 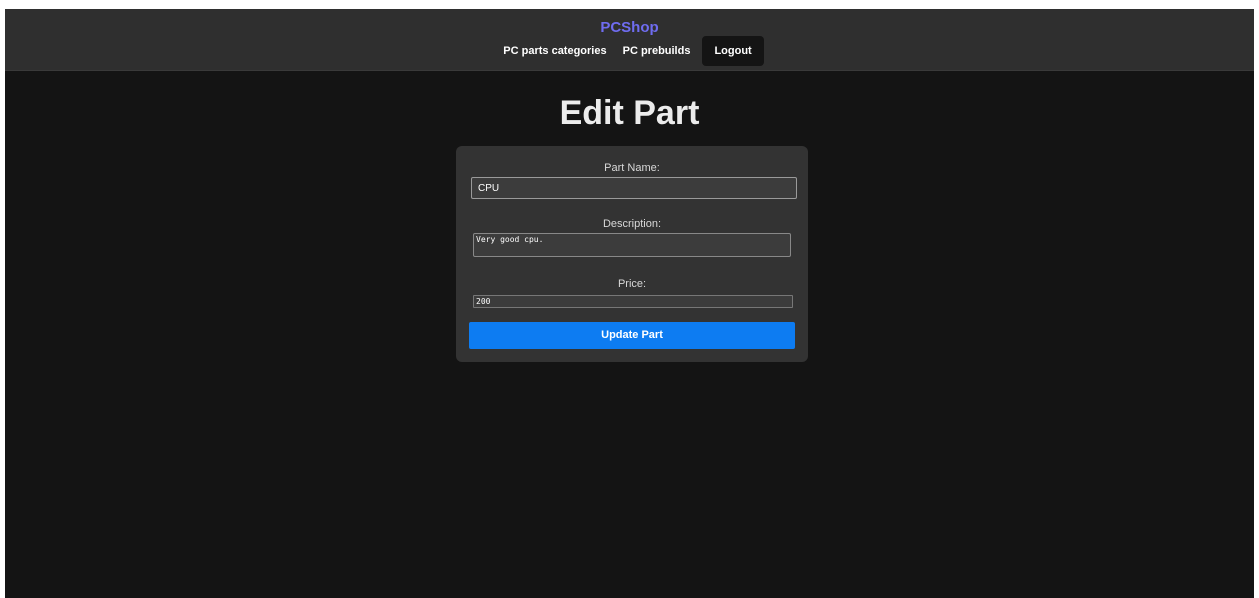 I want to click on nav-link-categories: PC parts categories, so click(x=554, y=51).